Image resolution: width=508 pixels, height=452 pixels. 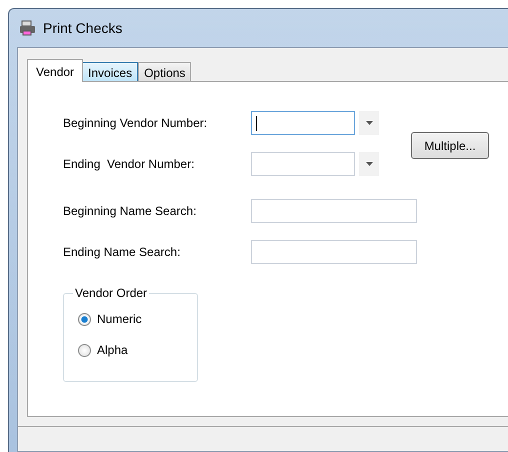 I want to click on group-title: Vendor Order, so click(x=111, y=293).